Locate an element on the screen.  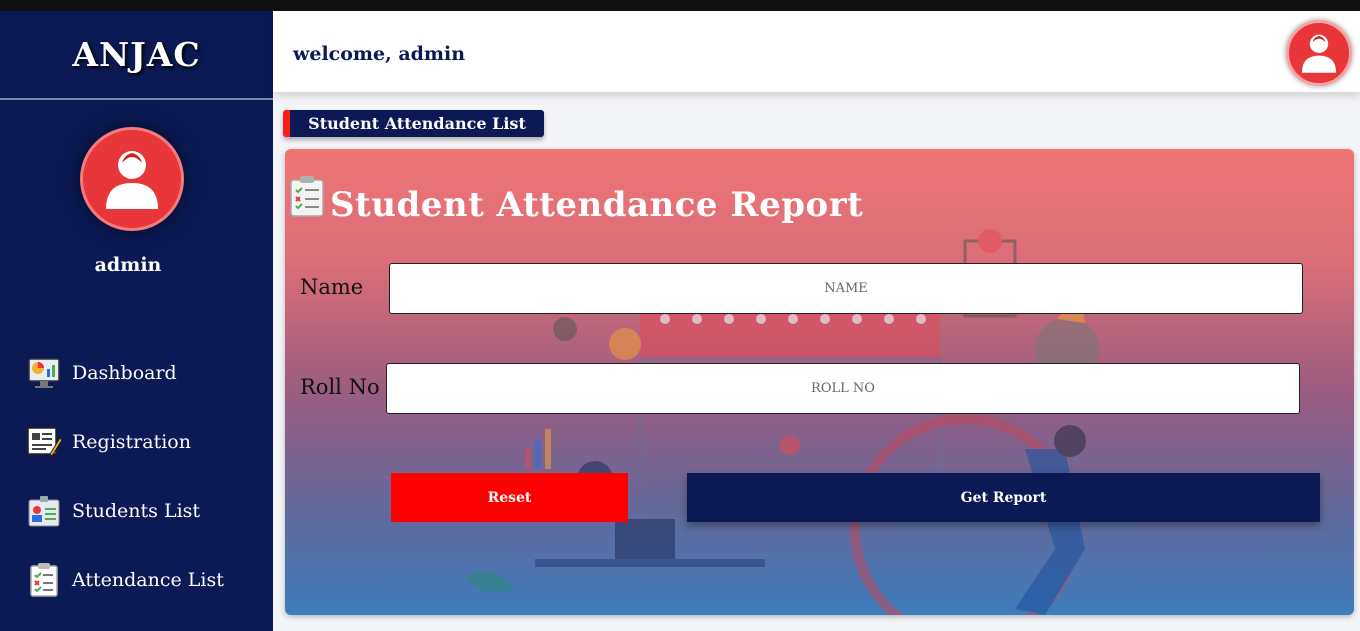
sidebar-item-students-list: Students List is located at coordinates (113, 511).